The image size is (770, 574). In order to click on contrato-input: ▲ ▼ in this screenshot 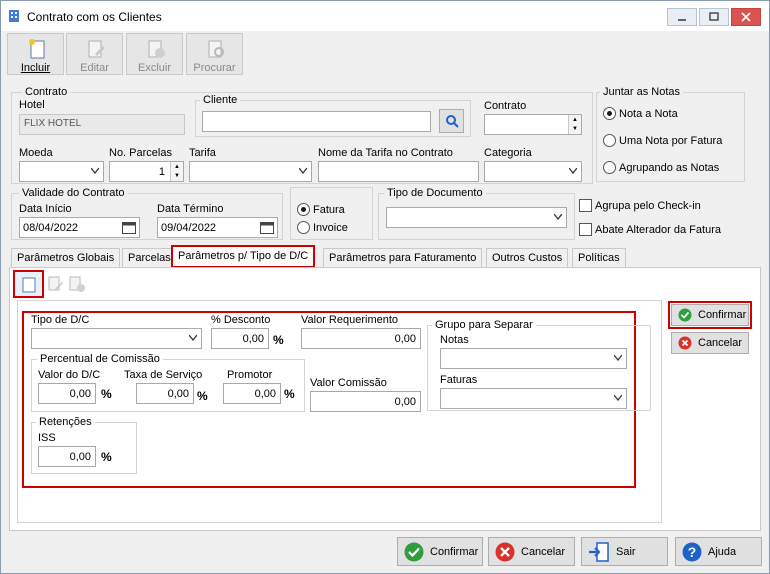, I will do `click(533, 124)`.